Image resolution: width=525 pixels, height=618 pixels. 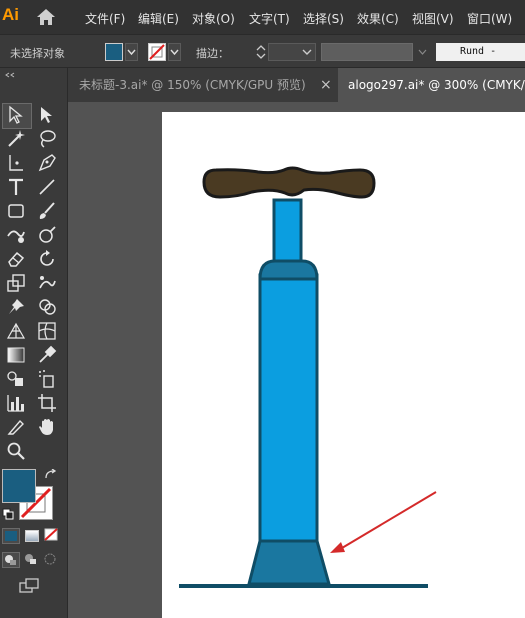 What do you see at coordinates (46, 17) in the screenshot?
I see `home-icon` at bounding box center [46, 17].